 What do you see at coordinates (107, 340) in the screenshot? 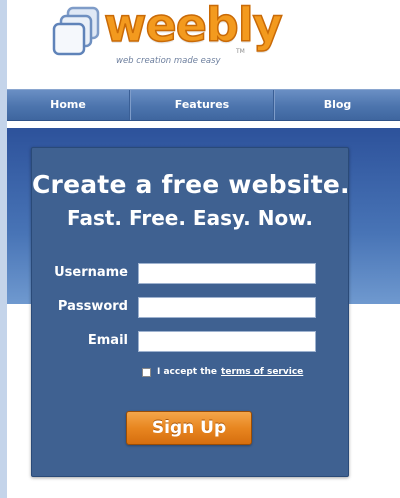
I see `email-label: Email` at bounding box center [107, 340].